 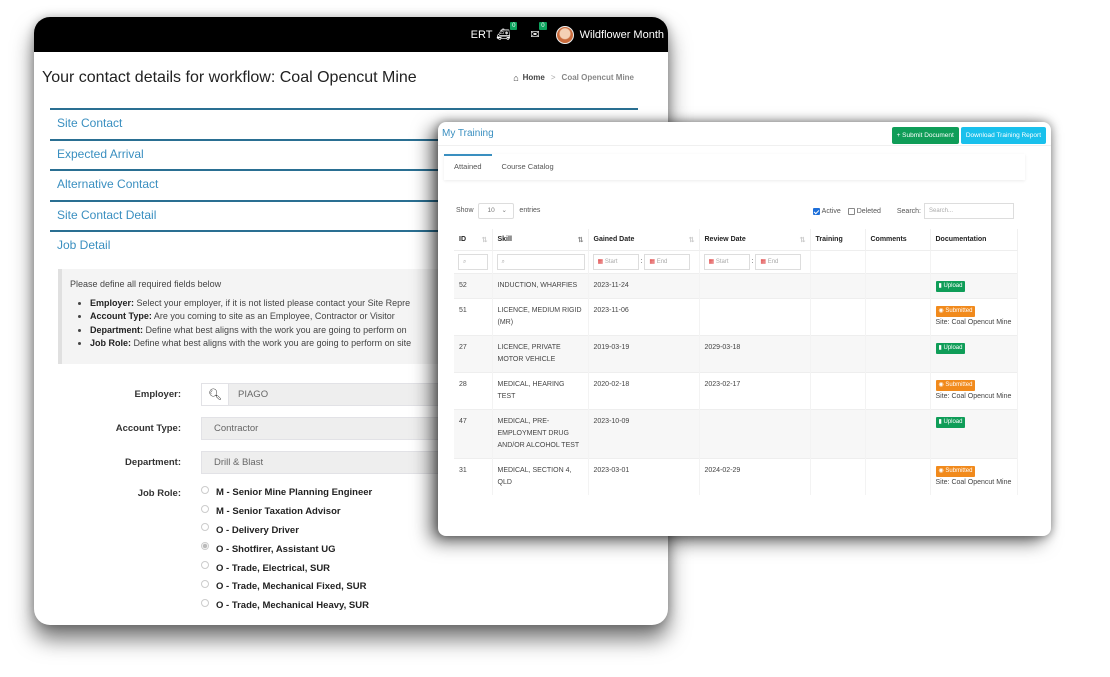 I want to click on ert-badge: 0, so click(x=514, y=26).